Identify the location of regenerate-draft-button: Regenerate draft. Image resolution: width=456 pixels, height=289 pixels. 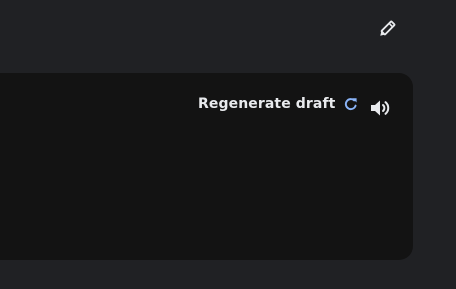
(278, 104).